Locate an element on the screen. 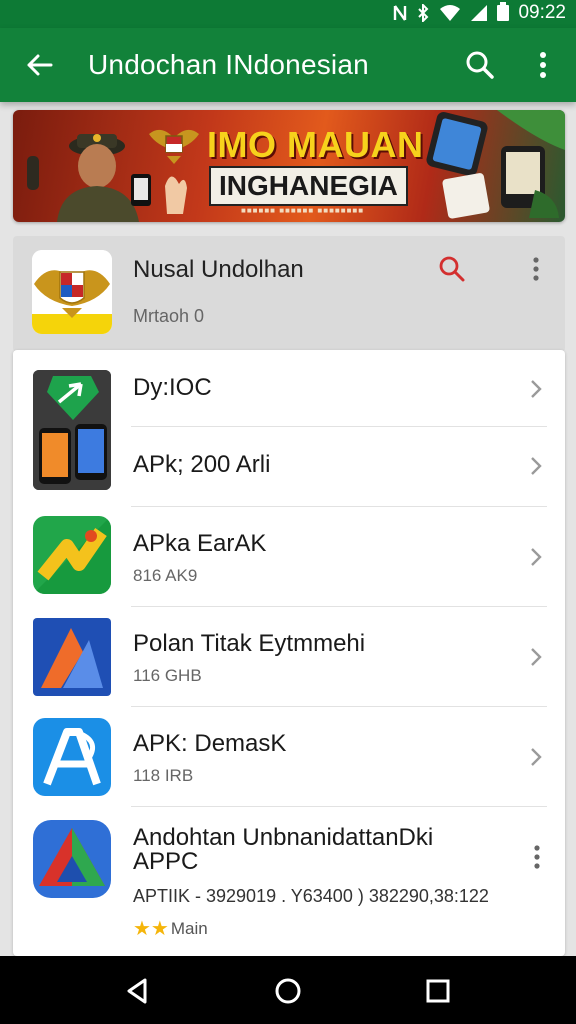 Image resolution: width=576 pixels, height=1024 pixels. system-nav-bar is located at coordinates (288, 990).